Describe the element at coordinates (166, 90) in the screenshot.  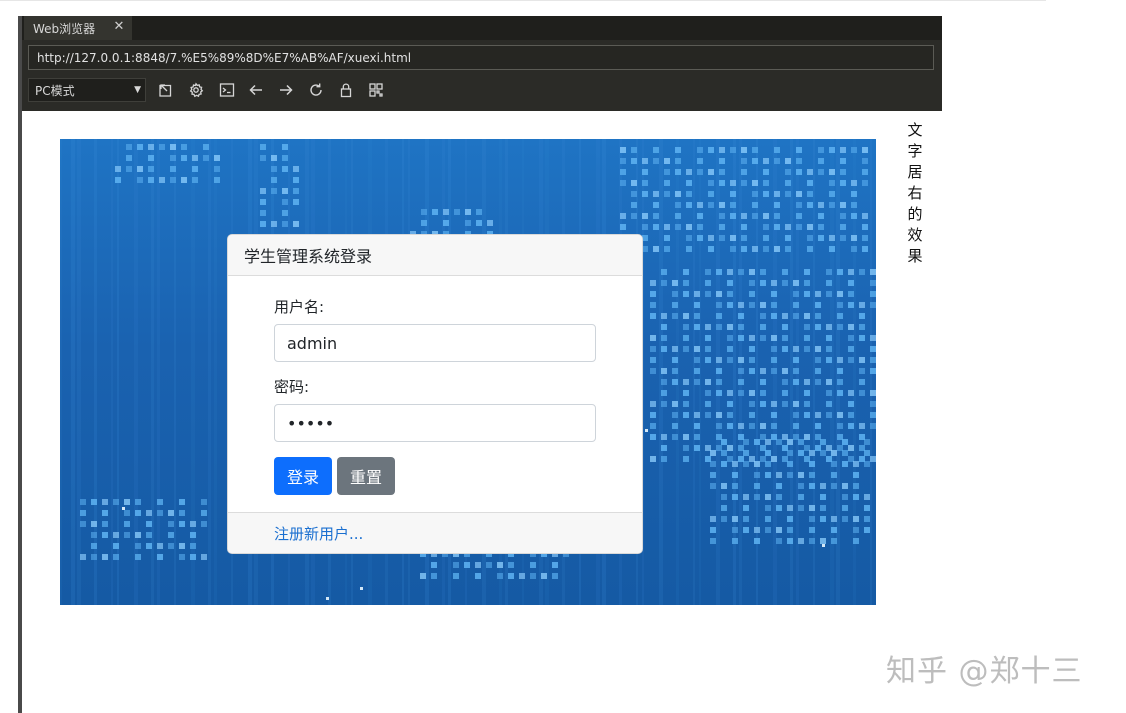
I see `open-external-icon` at that location.